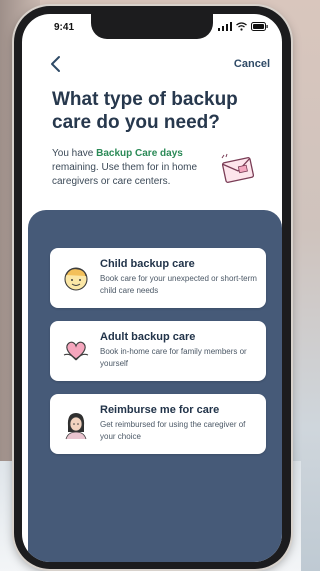 The image size is (320, 571). Describe the element at coordinates (76, 426) in the screenshot. I see `caregiver-avatar-icon` at that location.